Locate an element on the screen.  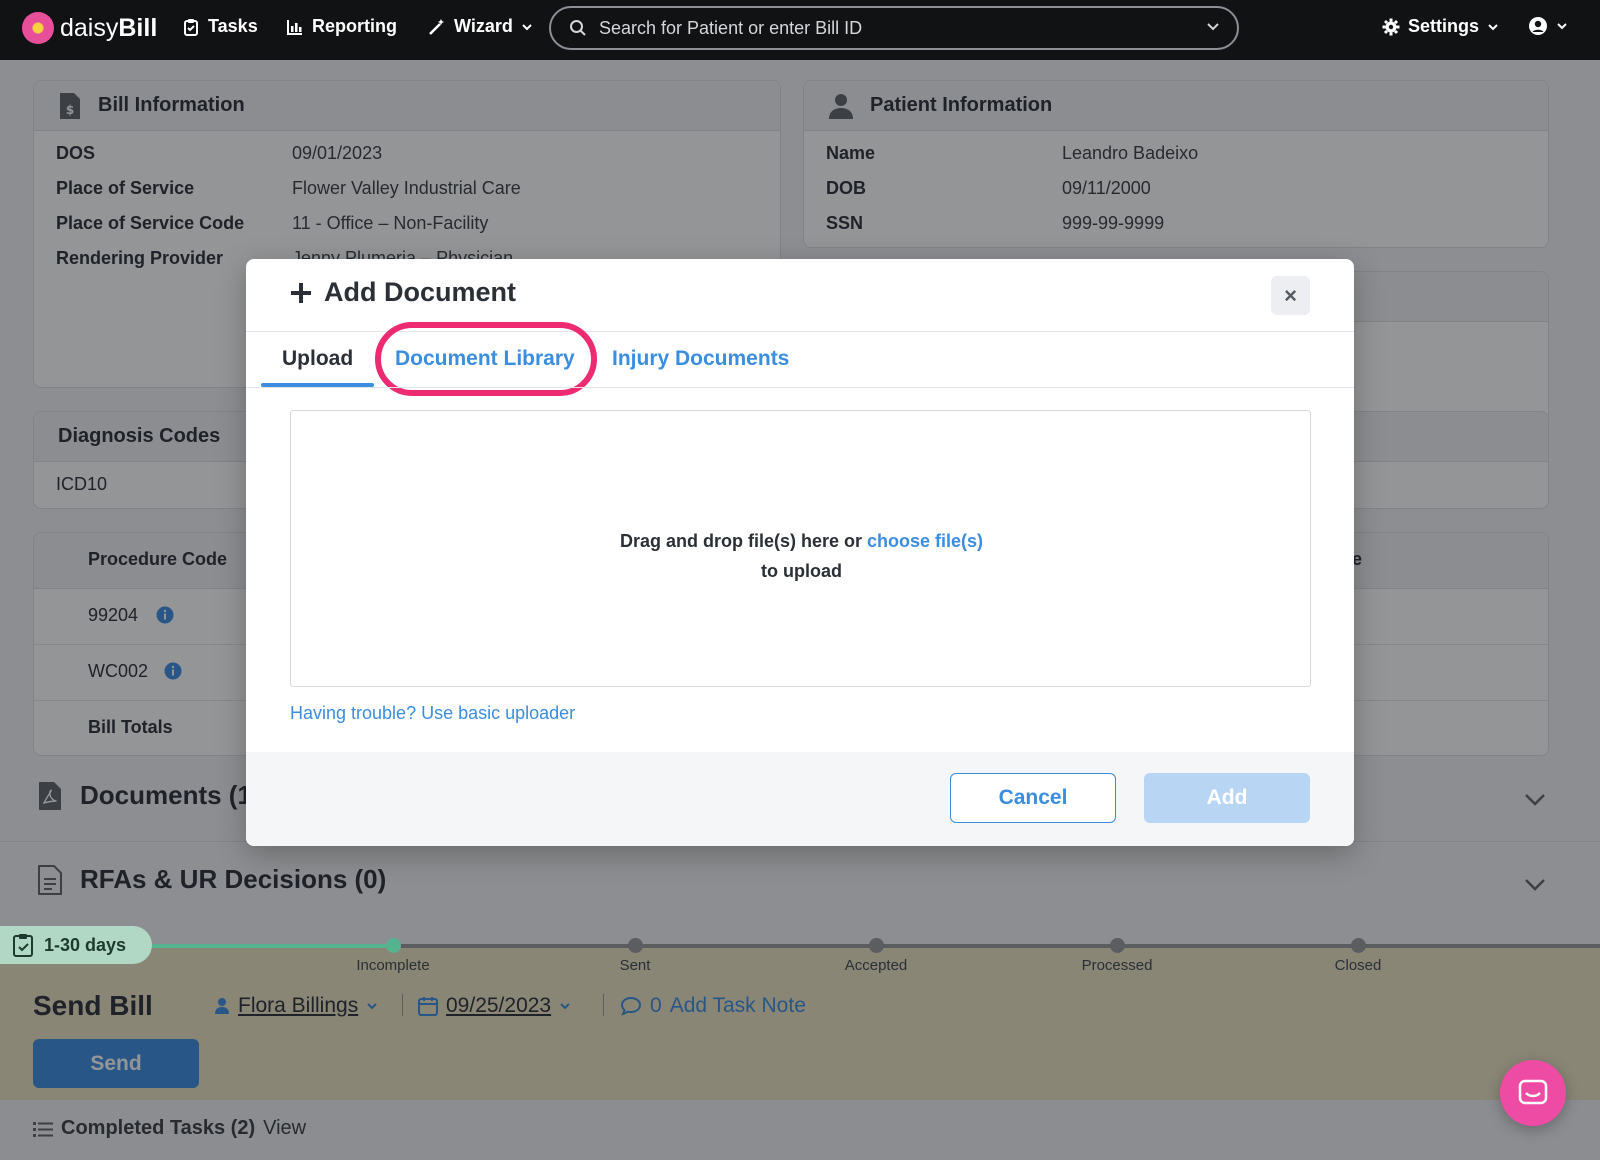
search-icon is located at coordinates (578, 28).